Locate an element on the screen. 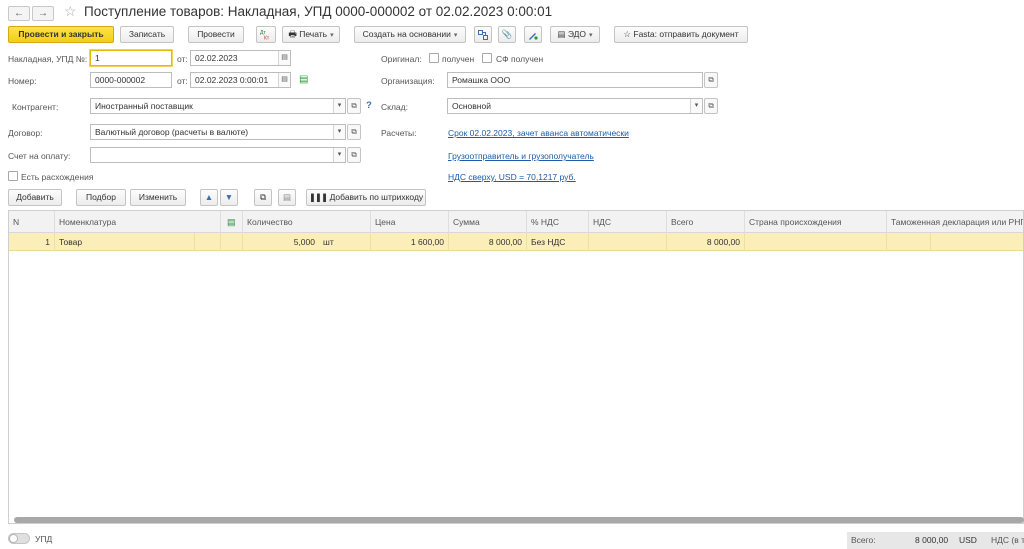  warehouse-label: Склад: is located at coordinates (394, 107).